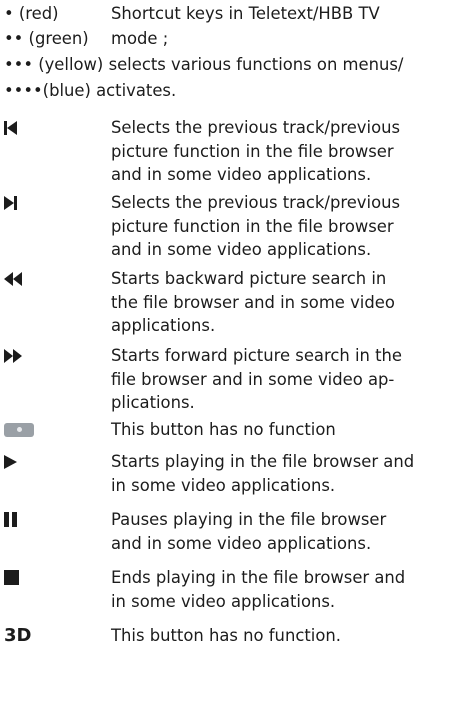  I want to click on play-icon, so click(10, 461).